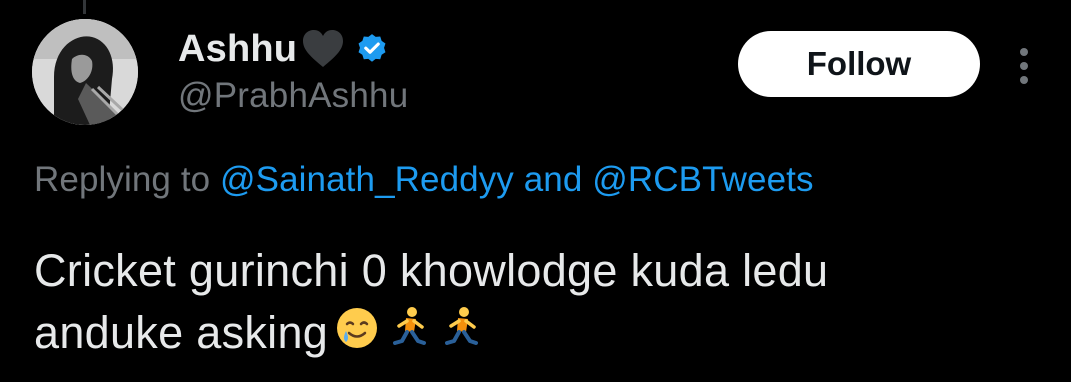 The width and height of the screenshot is (1071, 382). I want to click on more-vertical-icon, so click(1024, 66).